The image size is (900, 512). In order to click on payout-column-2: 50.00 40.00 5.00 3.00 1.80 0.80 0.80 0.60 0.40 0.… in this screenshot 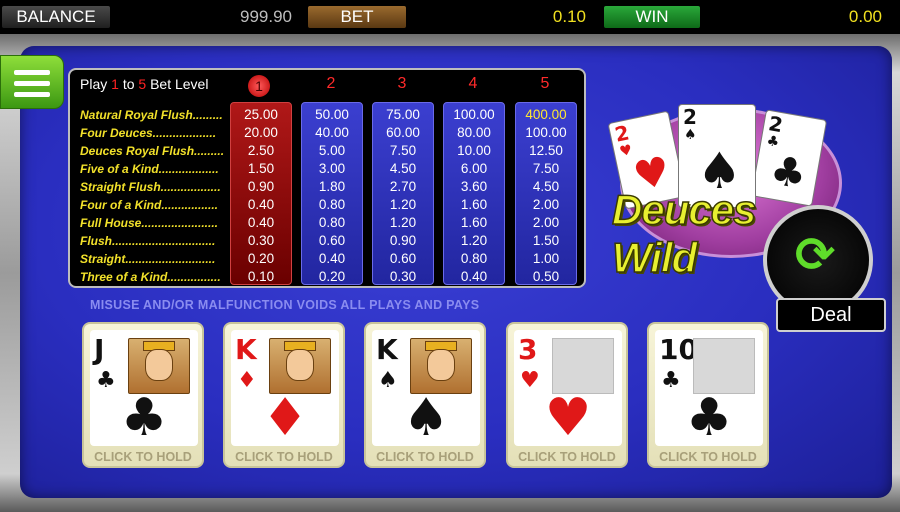, I will do `click(332, 193)`.